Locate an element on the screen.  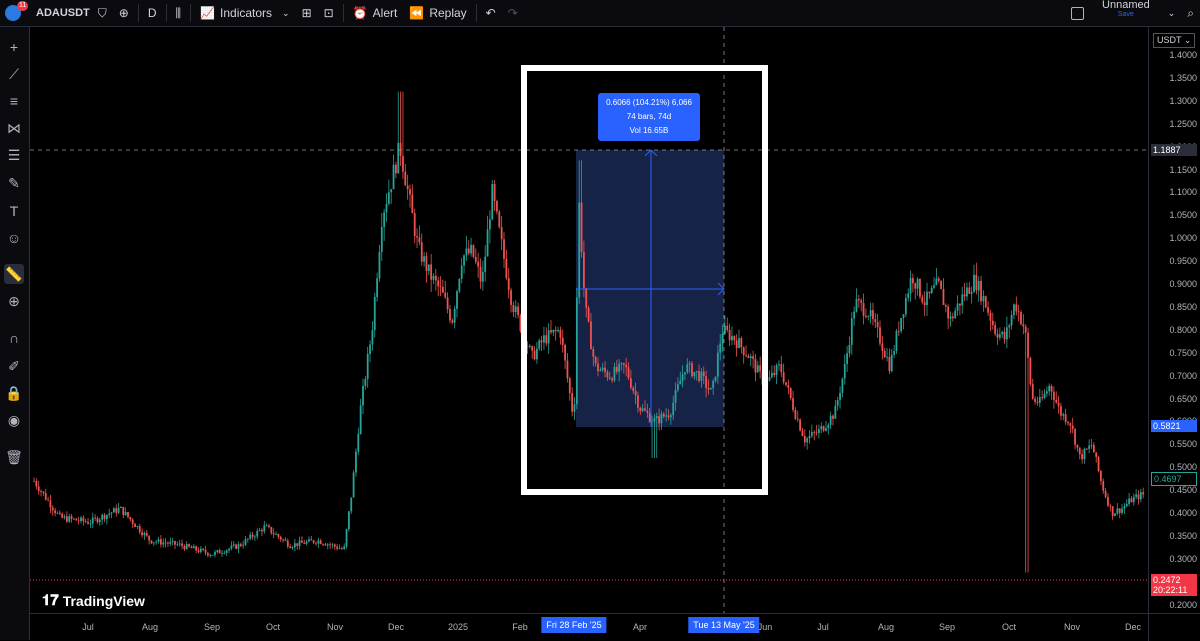
emoji-icon: ☺ is located at coordinates (14, 238).